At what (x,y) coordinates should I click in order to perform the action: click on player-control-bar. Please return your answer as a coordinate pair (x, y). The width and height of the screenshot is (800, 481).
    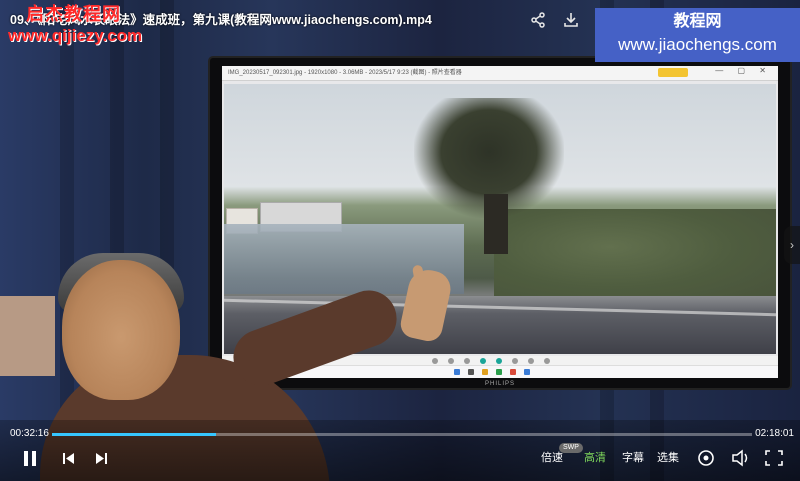
    Looking at the image, I should click on (400, 450).